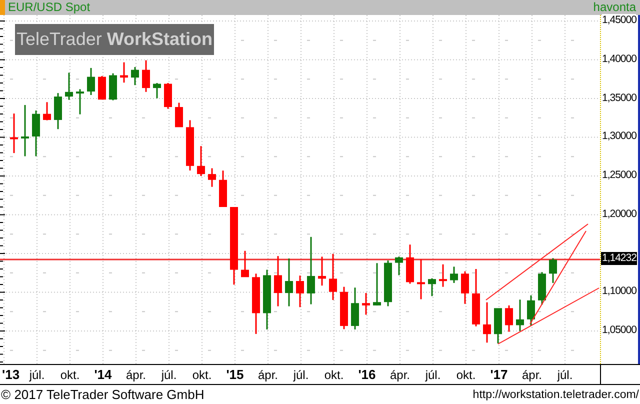 The height and width of the screenshot is (404, 640). What do you see at coordinates (614, 7) in the screenshot?
I see `period-label: havonta` at bounding box center [614, 7].